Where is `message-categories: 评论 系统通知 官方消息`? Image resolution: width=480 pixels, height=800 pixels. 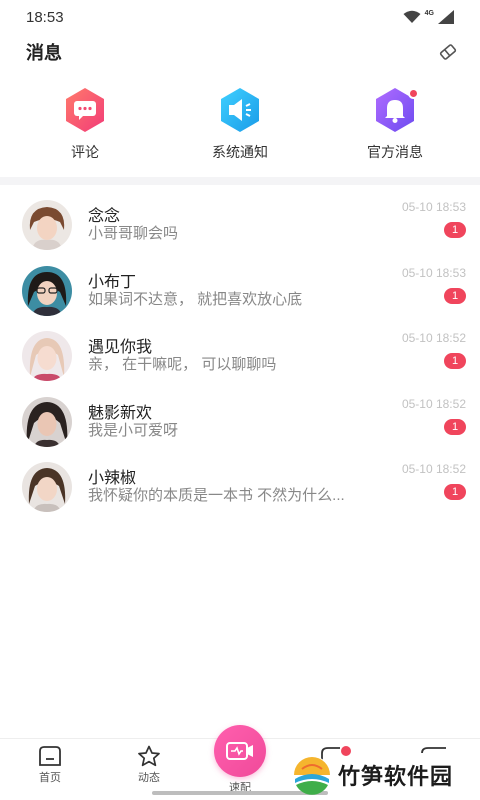
message-categories: 评论 系统通知 官方消息 is located at coordinates (240, 126).